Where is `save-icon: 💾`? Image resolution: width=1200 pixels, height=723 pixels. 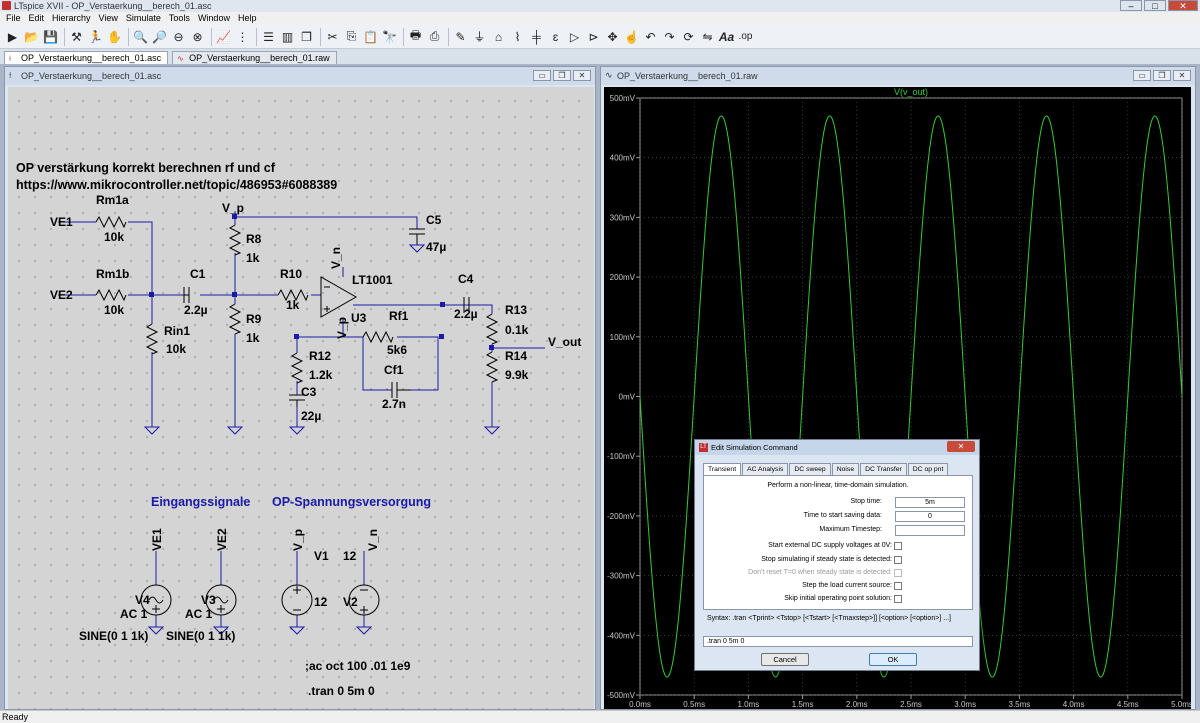
save-icon: 💾 is located at coordinates (50, 36).